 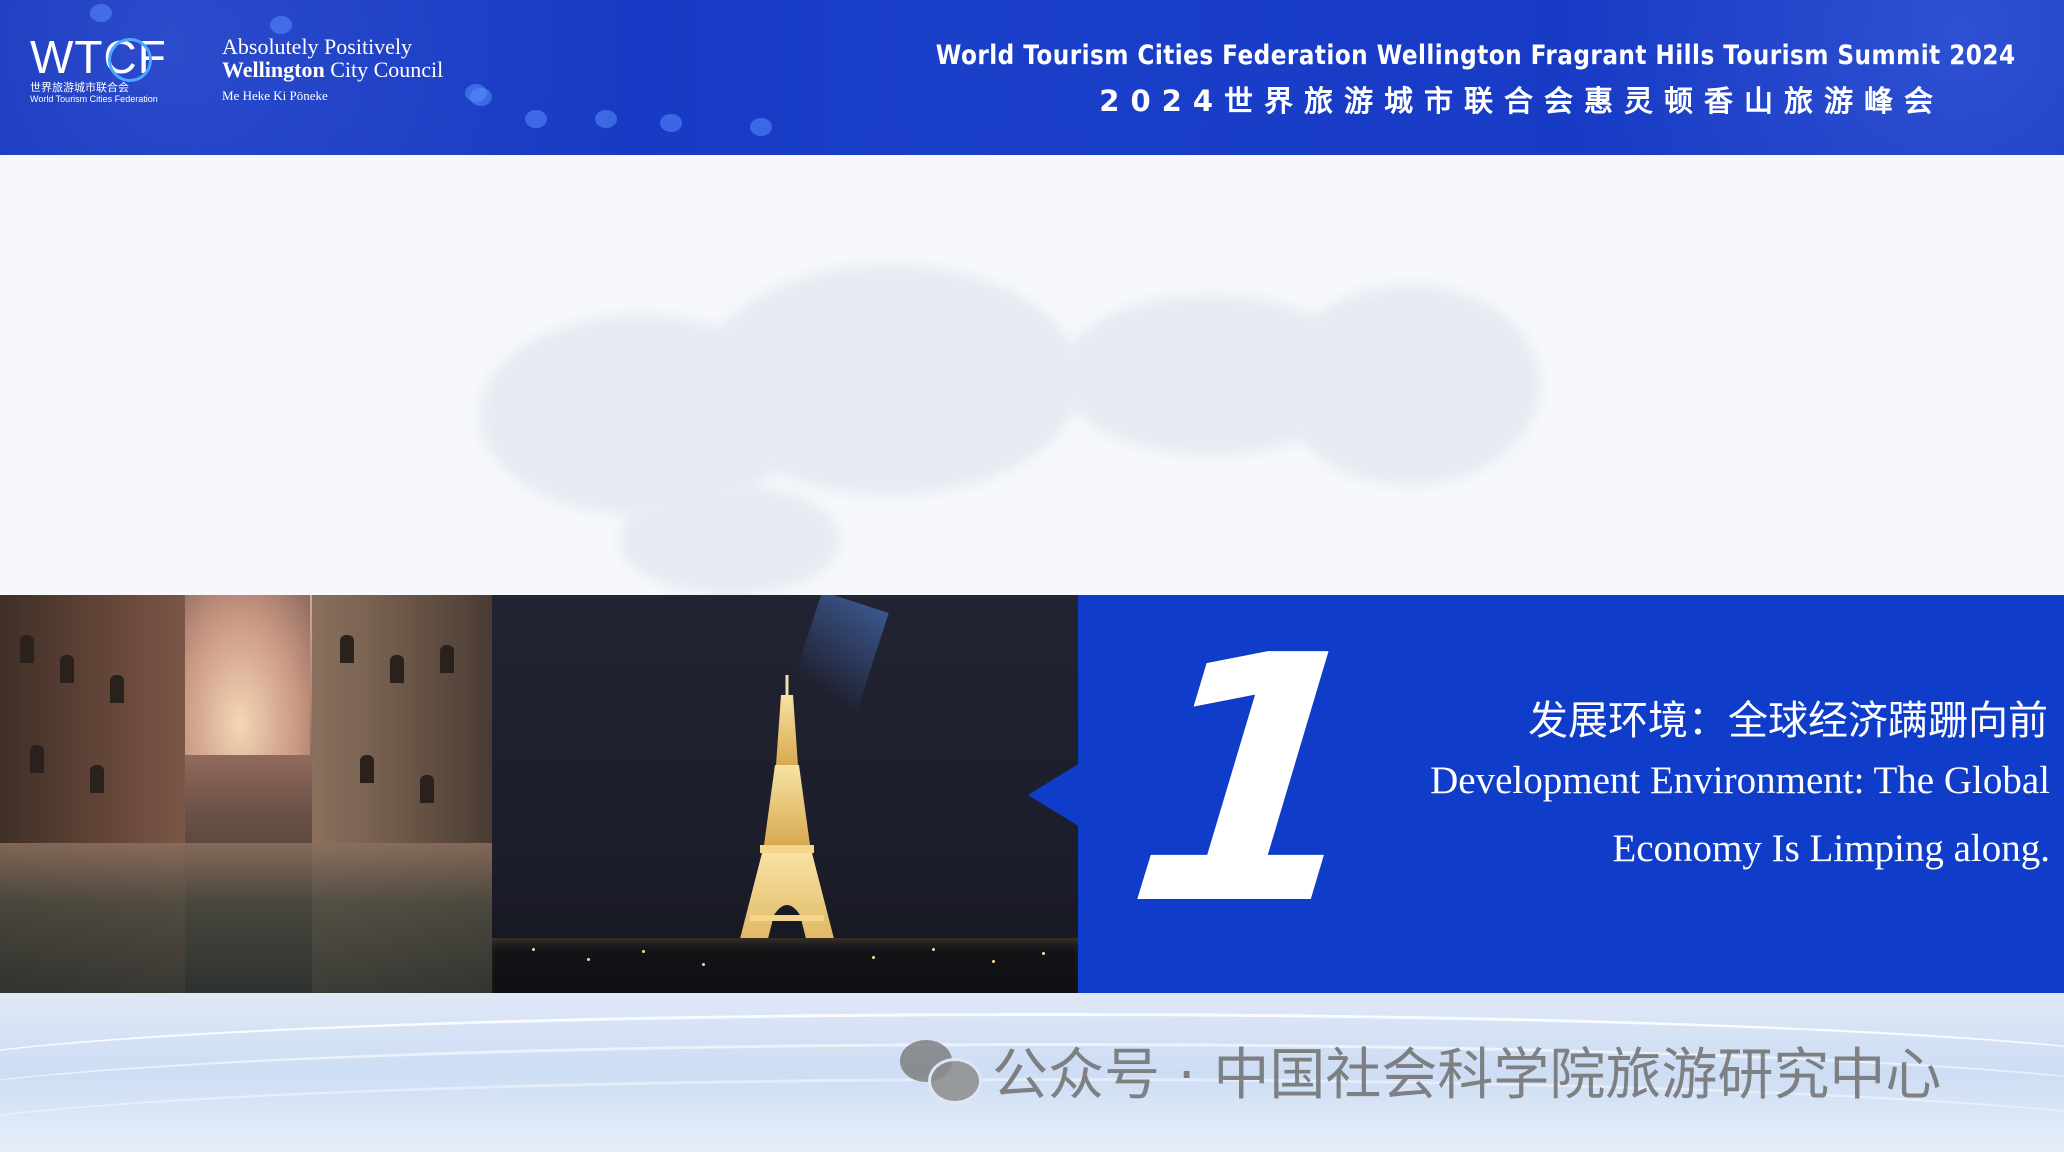 I want to click on venice-canal-photo, so click(x=246, y=794).